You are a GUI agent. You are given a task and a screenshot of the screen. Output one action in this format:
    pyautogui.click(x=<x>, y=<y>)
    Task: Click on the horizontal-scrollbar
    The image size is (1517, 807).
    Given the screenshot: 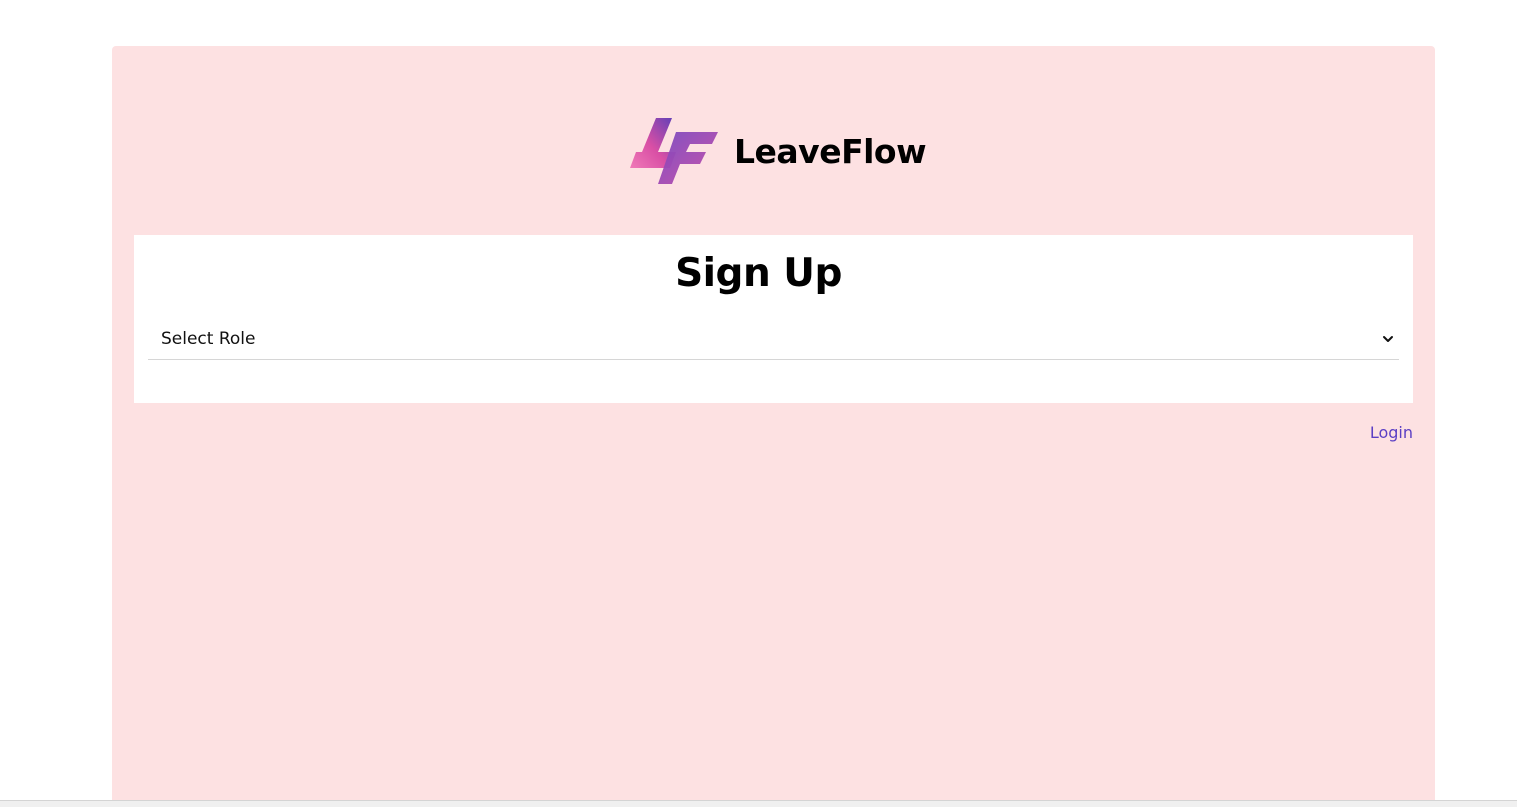 What is the action you would take?
    pyautogui.click(x=758, y=803)
    